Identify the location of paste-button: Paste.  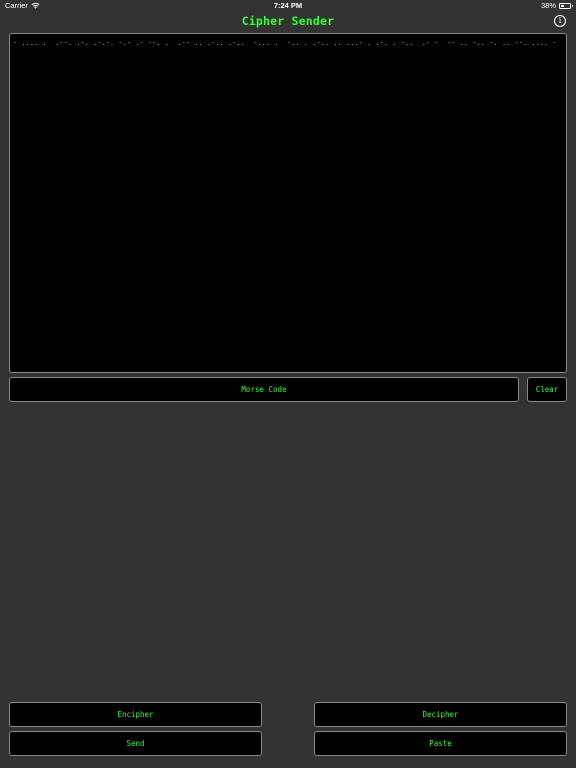
(440, 743).